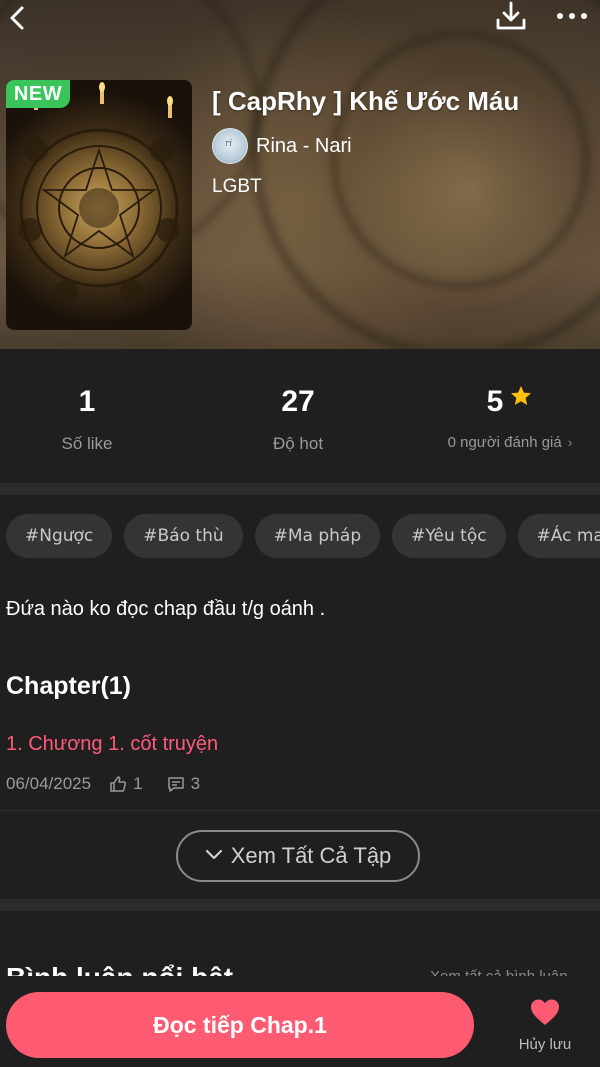  I want to click on view-all-chapters-button: Xem Tất Cả Tập, so click(298, 856).